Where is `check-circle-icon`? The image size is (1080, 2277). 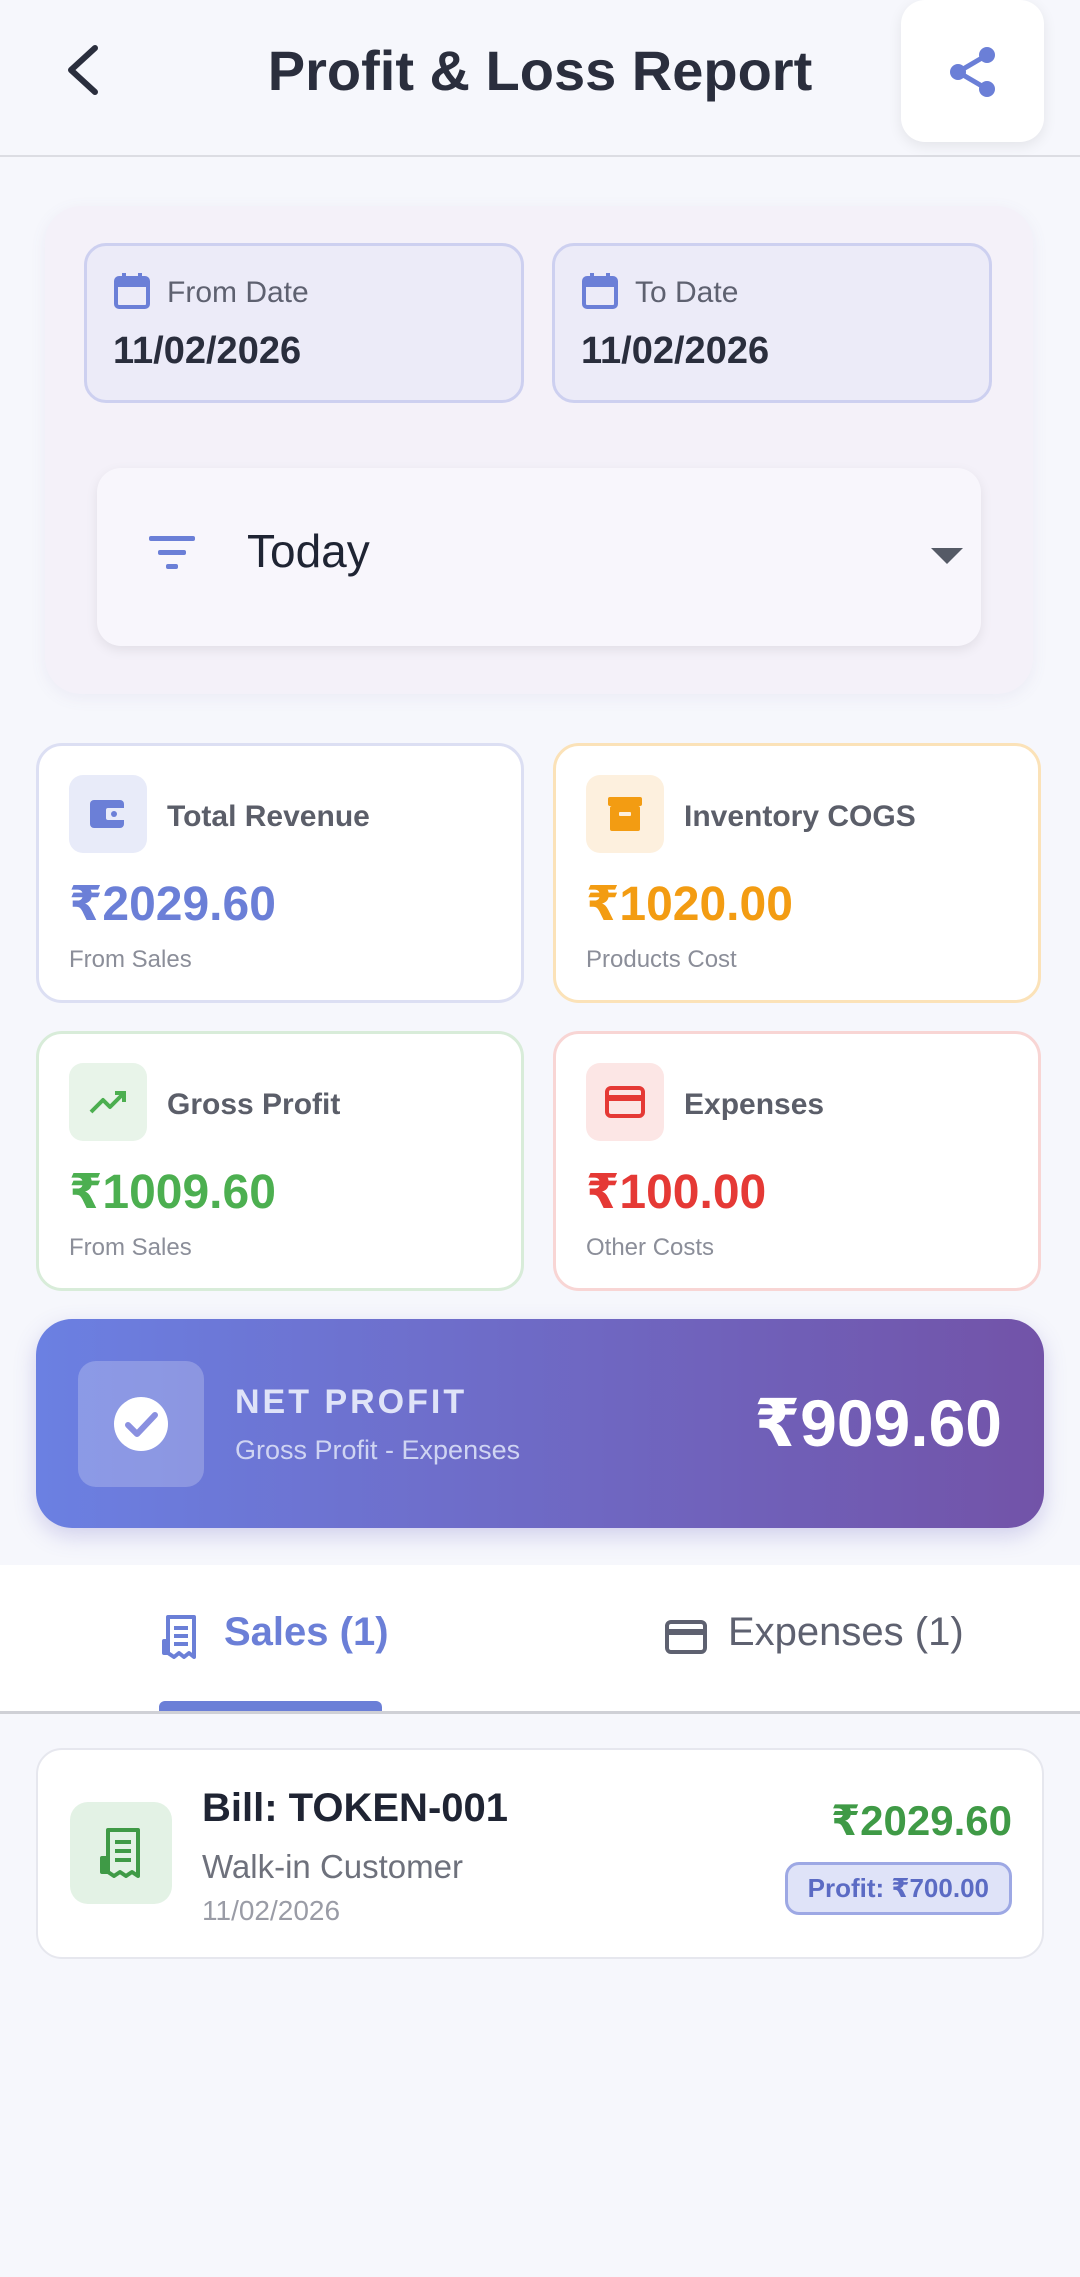 check-circle-icon is located at coordinates (141, 1424).